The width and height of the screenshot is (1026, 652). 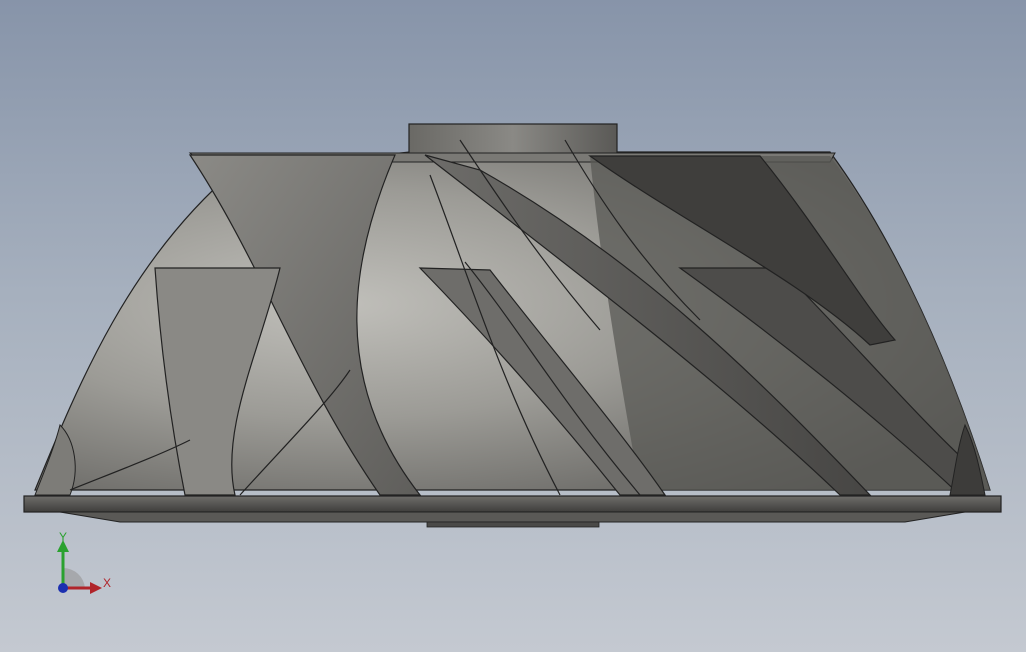 What do you see at coordinates (63, 588) in the screenshot?
I see `z-axis-dot` at bounding box center [63, 588].